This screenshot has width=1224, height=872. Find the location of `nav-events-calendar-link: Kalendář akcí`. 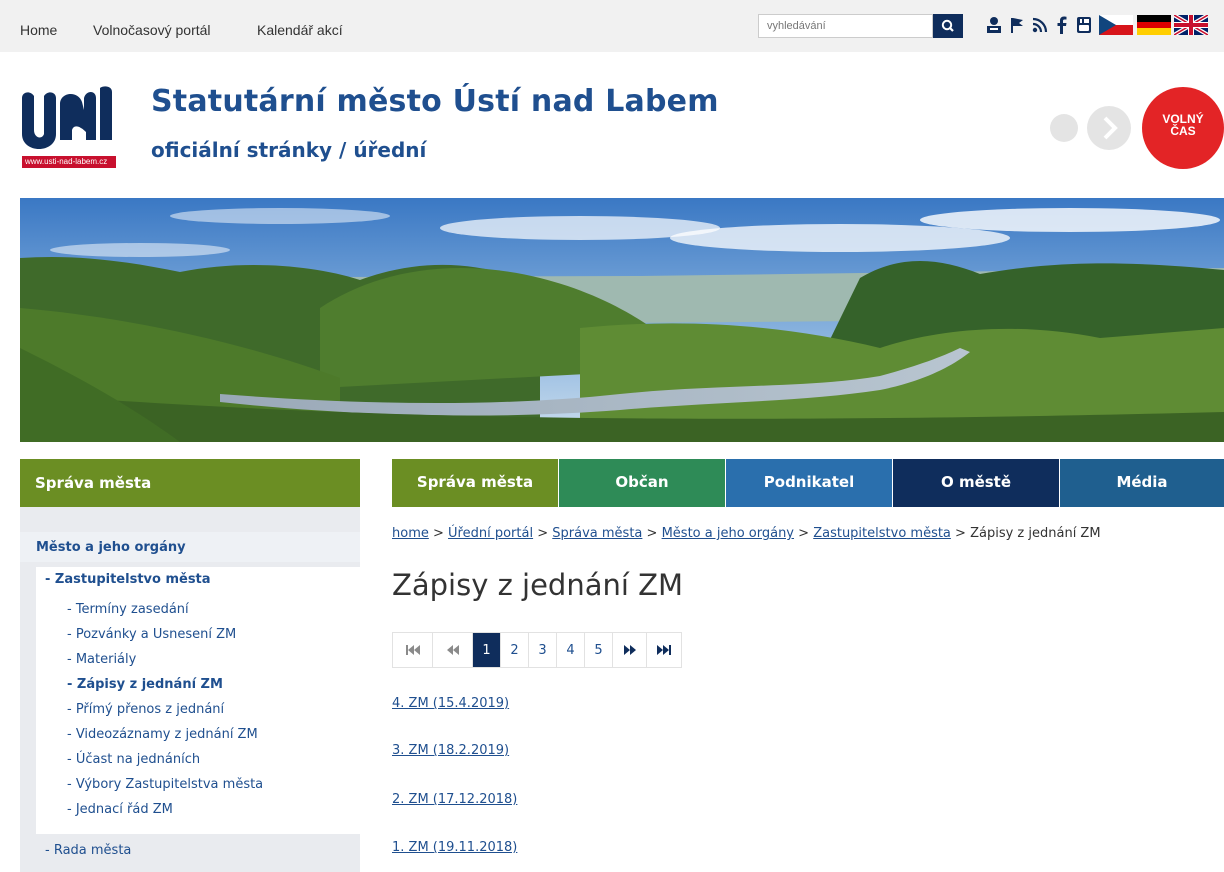

nav-events-calendar-link: Kalendář akcí is located at coordinates (300, 30).